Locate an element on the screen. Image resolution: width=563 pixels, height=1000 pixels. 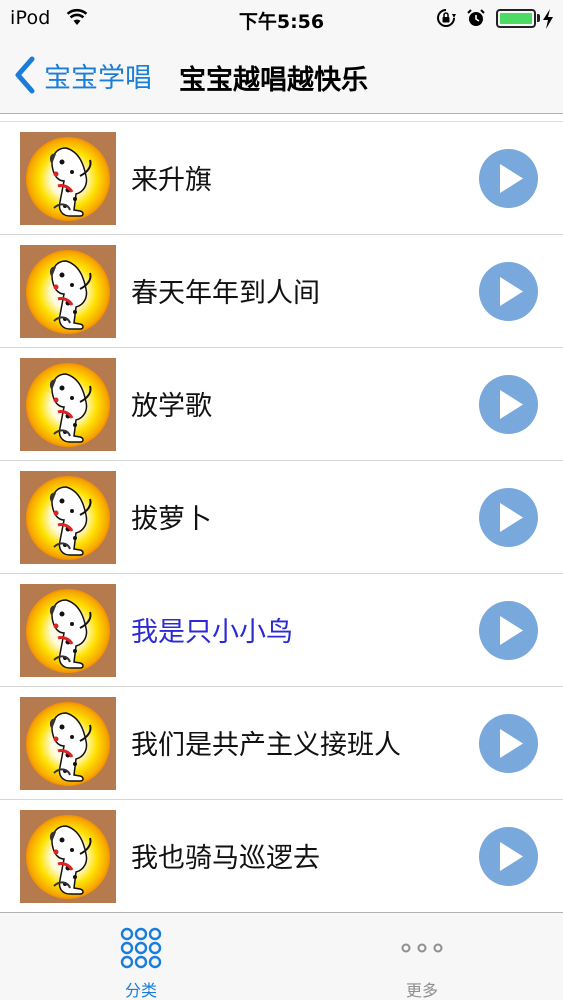
battery-cap is located at coordinates (538, 18).